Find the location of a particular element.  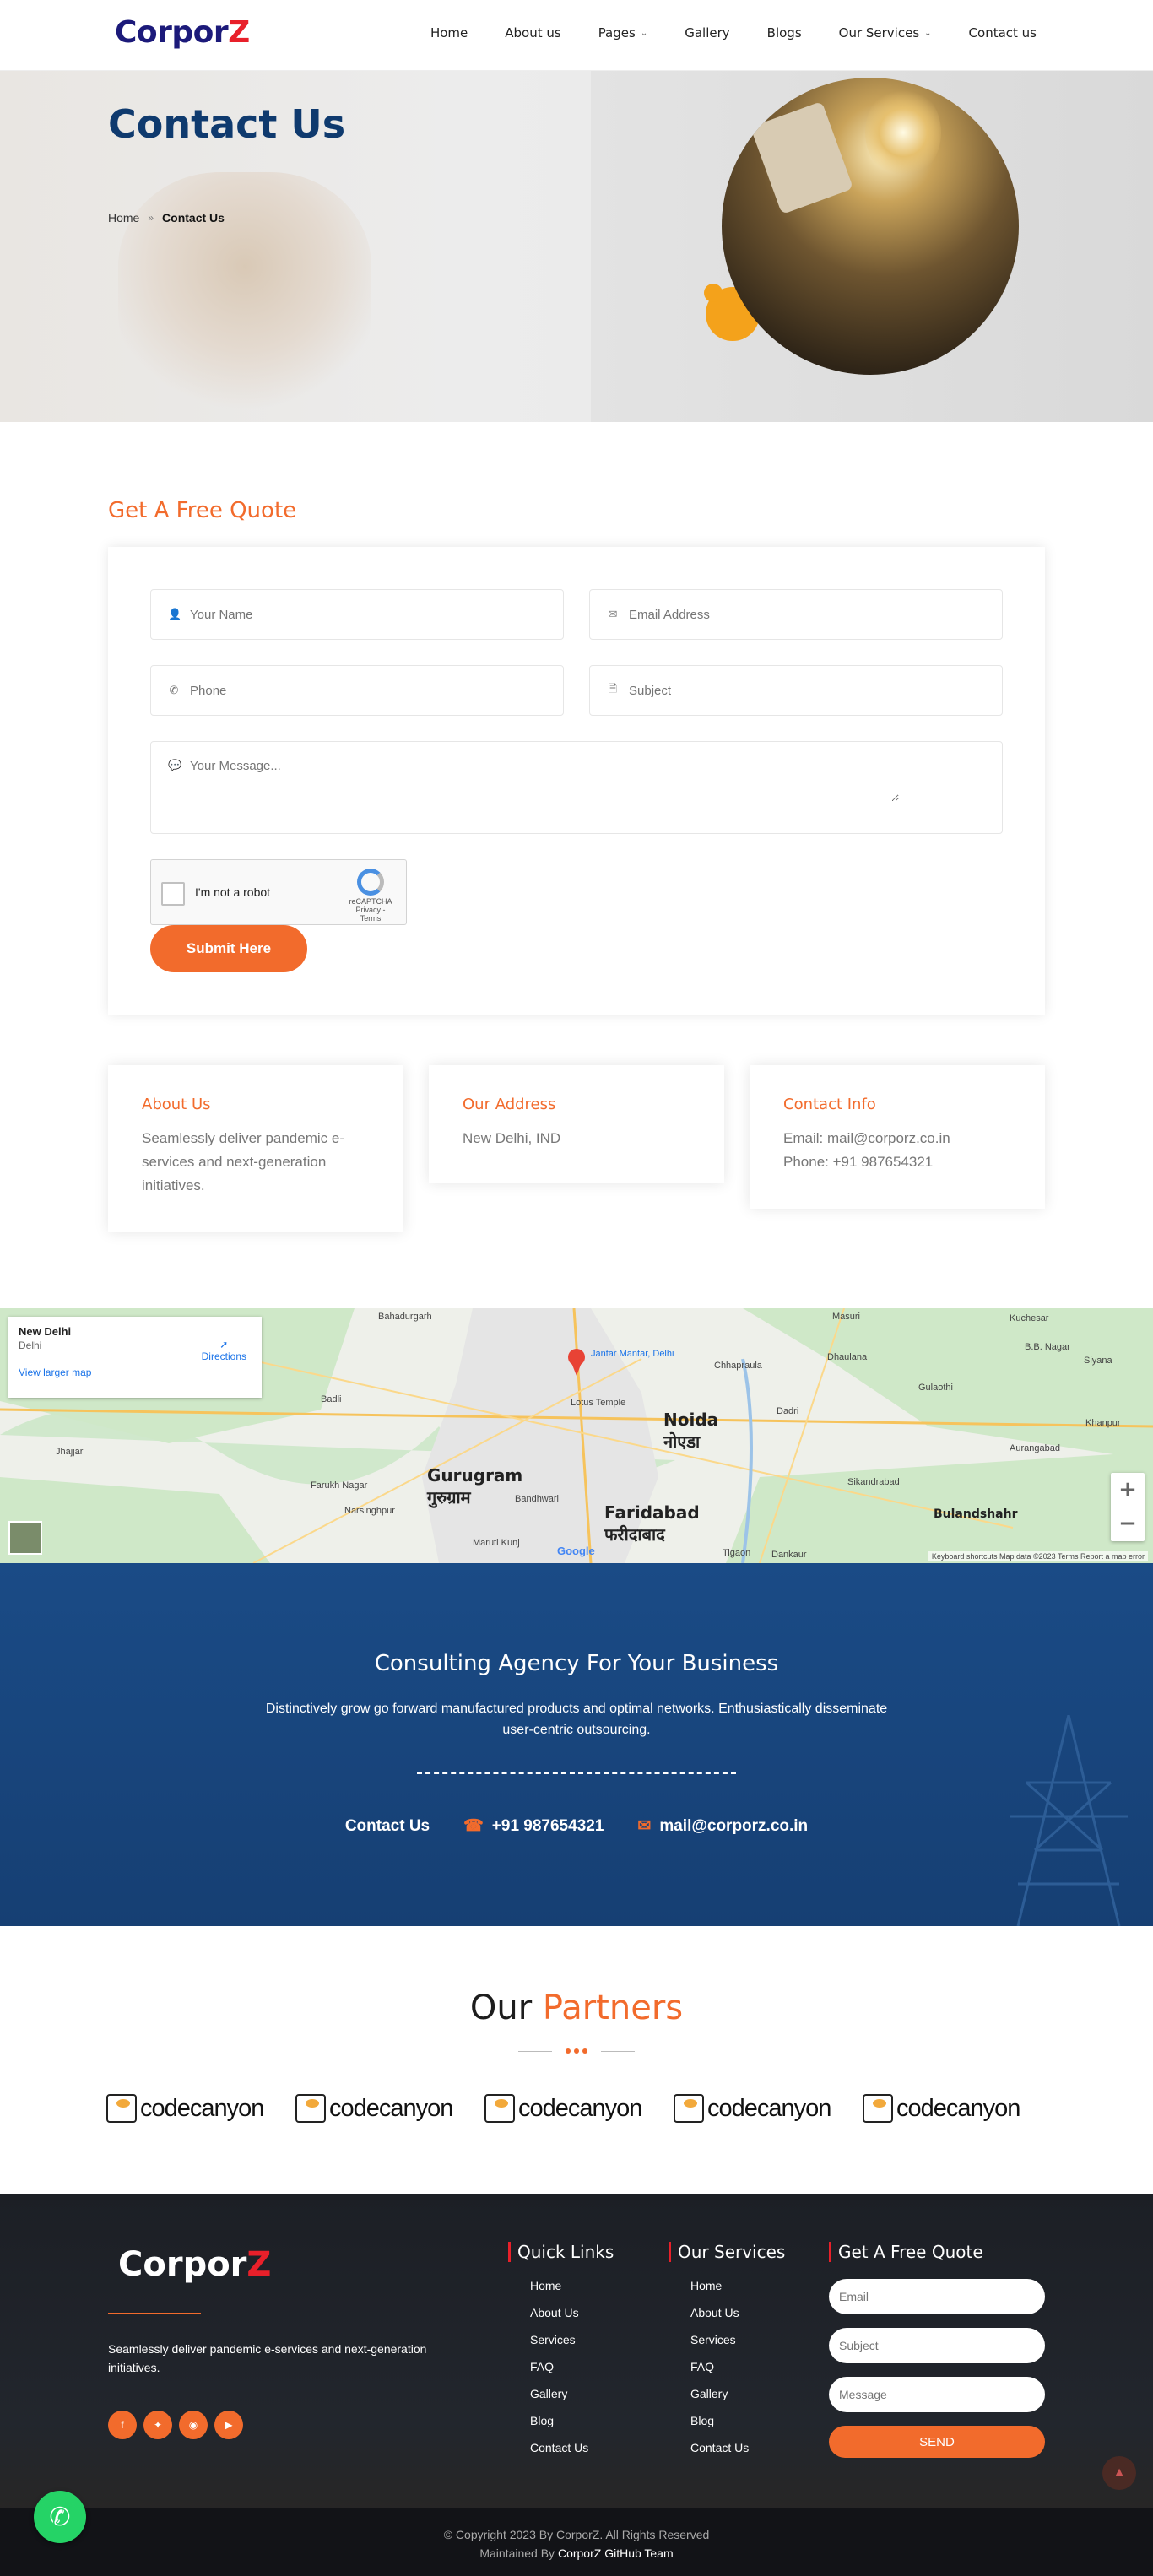

email-input is located at coordinates (797, 614).